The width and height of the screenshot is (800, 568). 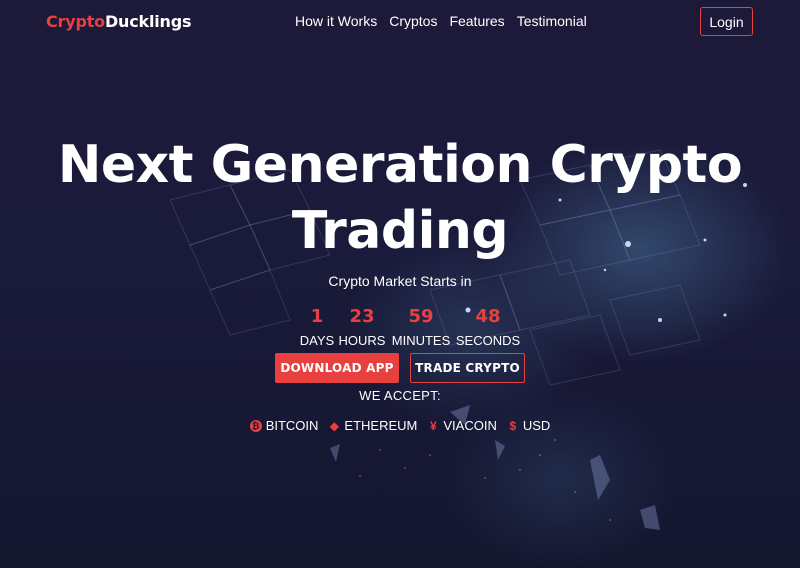 What do you see at coordinates (470, 425) in the screenshot?
I see `coin-viacoin-label: VIACOIN` at bounding box center [470, 425].